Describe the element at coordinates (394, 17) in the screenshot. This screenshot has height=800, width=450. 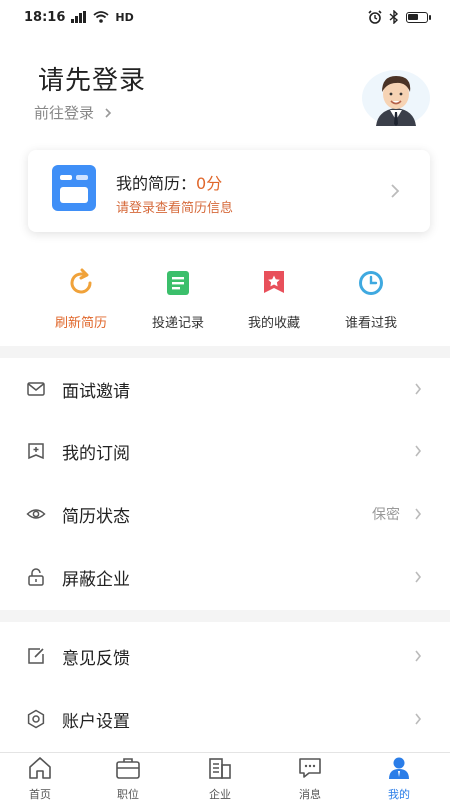
I see `bluetooth-icon` at that location.